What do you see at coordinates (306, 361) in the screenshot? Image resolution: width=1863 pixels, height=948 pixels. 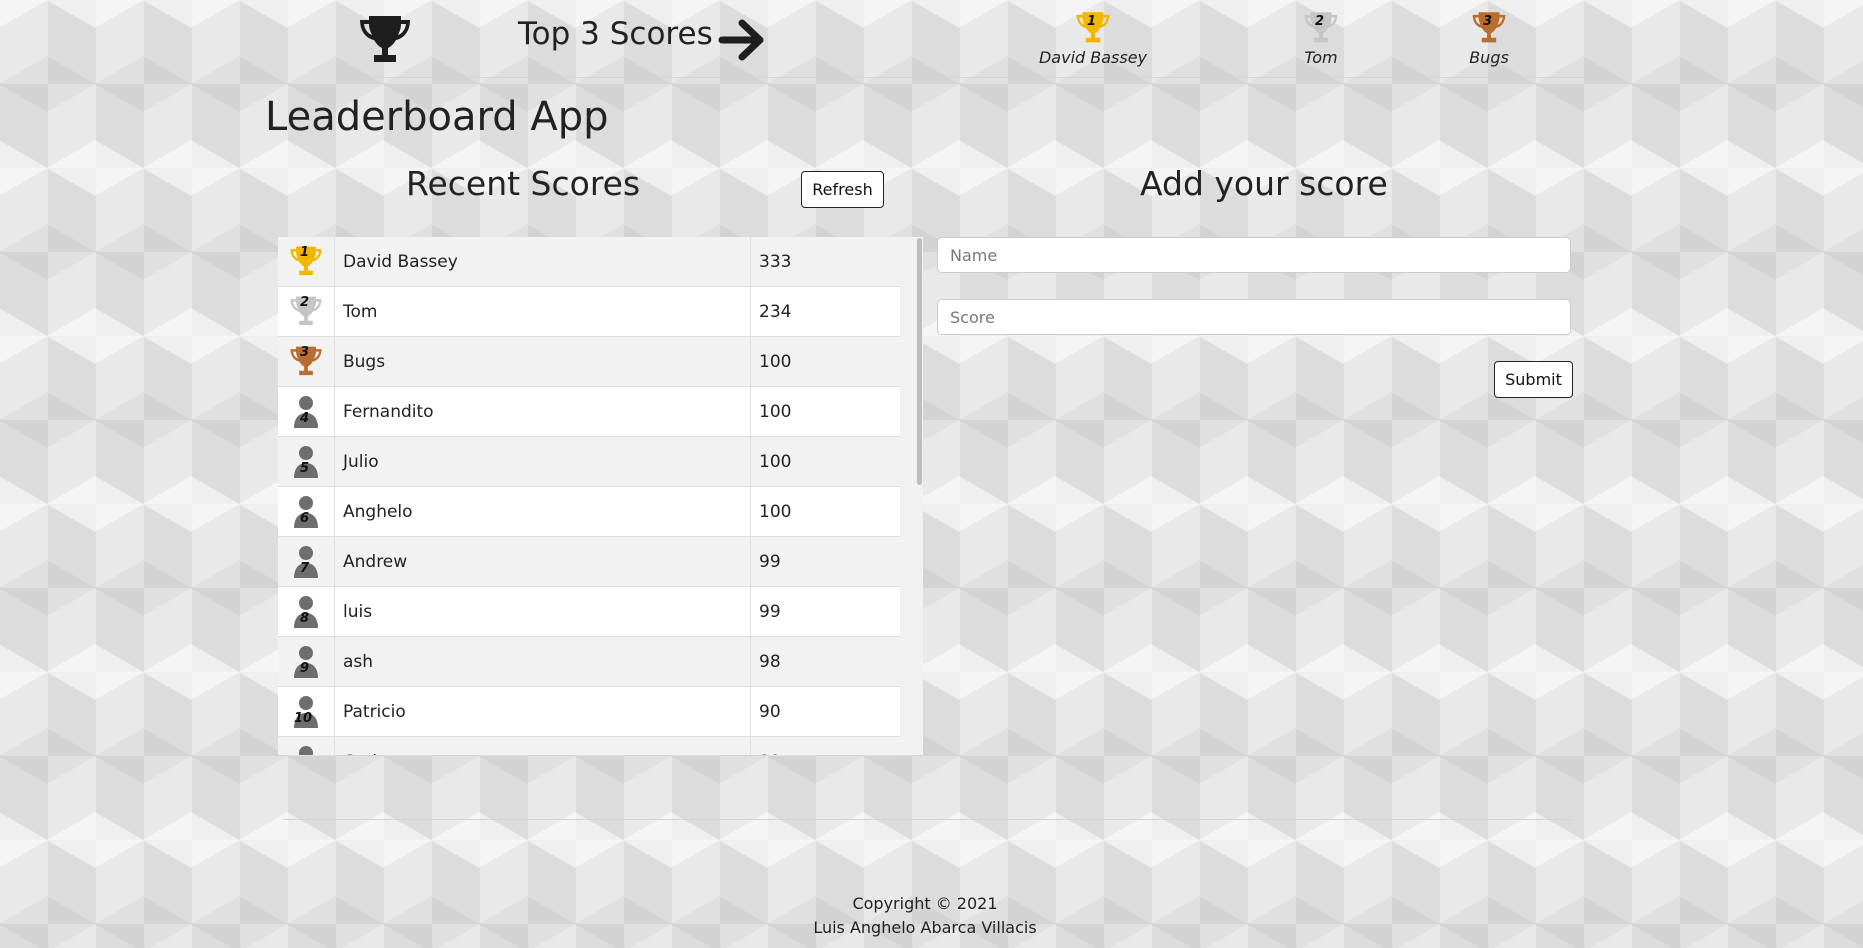 I see `rank-cell: 3` at bounding box center [306, 361].